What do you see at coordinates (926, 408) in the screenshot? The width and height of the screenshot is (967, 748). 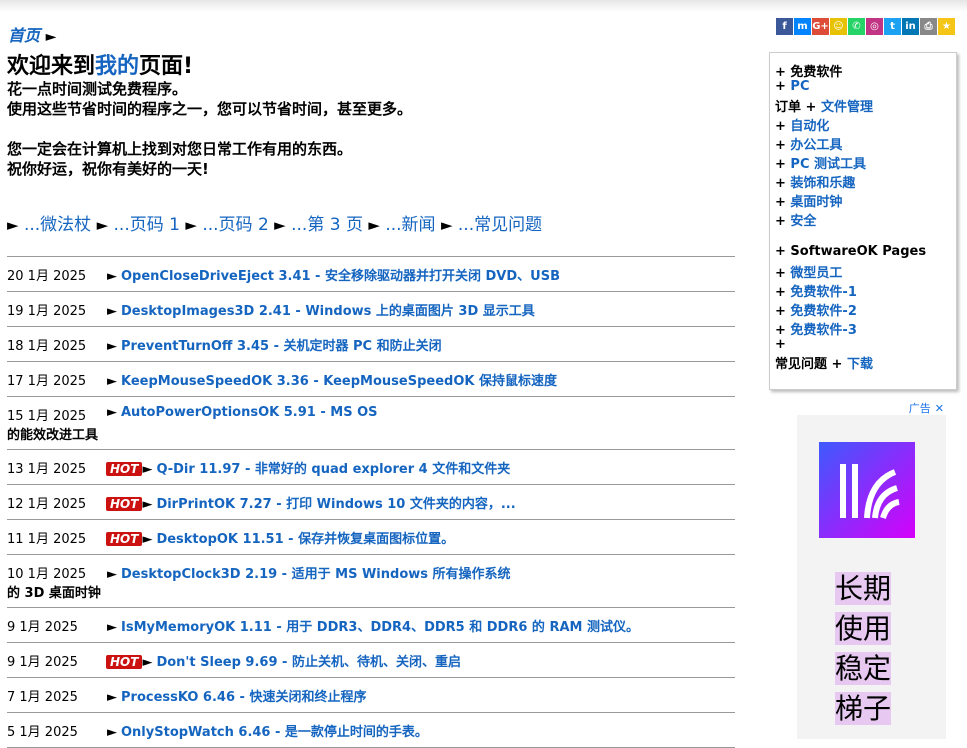 I see `ad-label: 广告 ✕` at bounding box center [926, 408].